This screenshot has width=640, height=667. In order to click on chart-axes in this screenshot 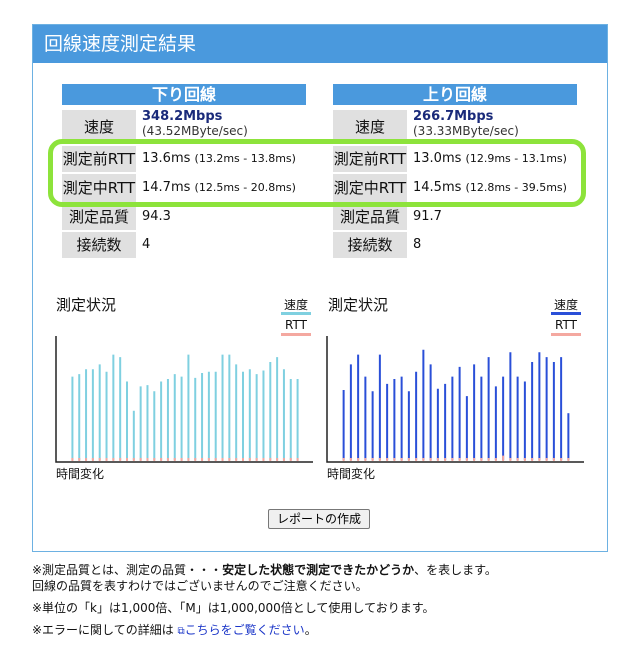, I will do `click(184, 399)`.